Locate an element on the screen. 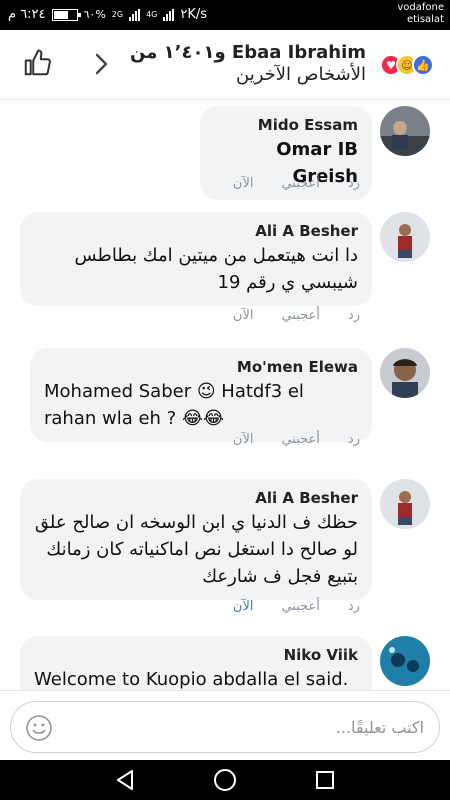 The width and height of the screenshot is (450, 800). reactions-open-button is located at coordinates (101, 66).